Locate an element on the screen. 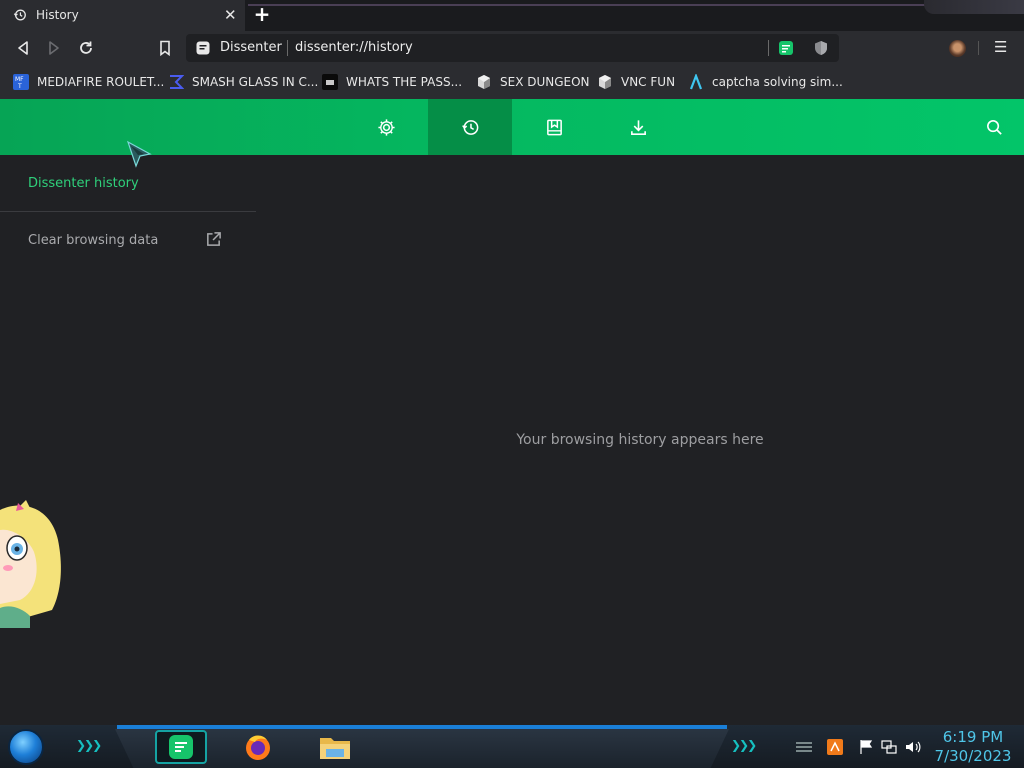 This screenshot has width=1024, height=768. address-bar: Dissenter dissenter://history is located at coordinates (512, 48).